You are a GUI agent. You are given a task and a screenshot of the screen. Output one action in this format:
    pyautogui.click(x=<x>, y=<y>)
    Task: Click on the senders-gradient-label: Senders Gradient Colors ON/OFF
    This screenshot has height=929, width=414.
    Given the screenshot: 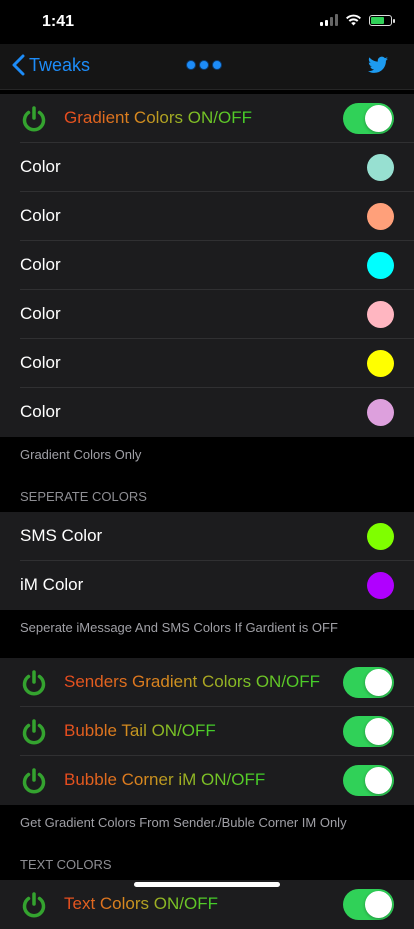 What is the action you would take?
    pyautogui.click(x=192, y=681)
    